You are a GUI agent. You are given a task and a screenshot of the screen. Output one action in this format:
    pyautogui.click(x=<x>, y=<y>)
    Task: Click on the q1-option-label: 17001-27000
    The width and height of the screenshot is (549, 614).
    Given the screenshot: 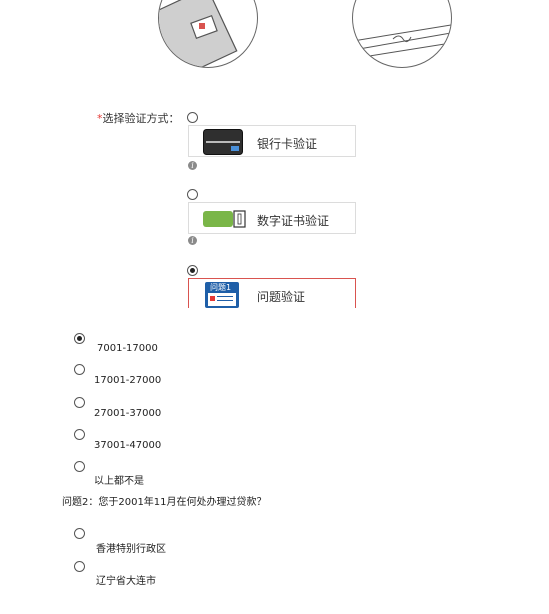 What is the action you would take?
    pyautogui.click(x=128, y=380)
    